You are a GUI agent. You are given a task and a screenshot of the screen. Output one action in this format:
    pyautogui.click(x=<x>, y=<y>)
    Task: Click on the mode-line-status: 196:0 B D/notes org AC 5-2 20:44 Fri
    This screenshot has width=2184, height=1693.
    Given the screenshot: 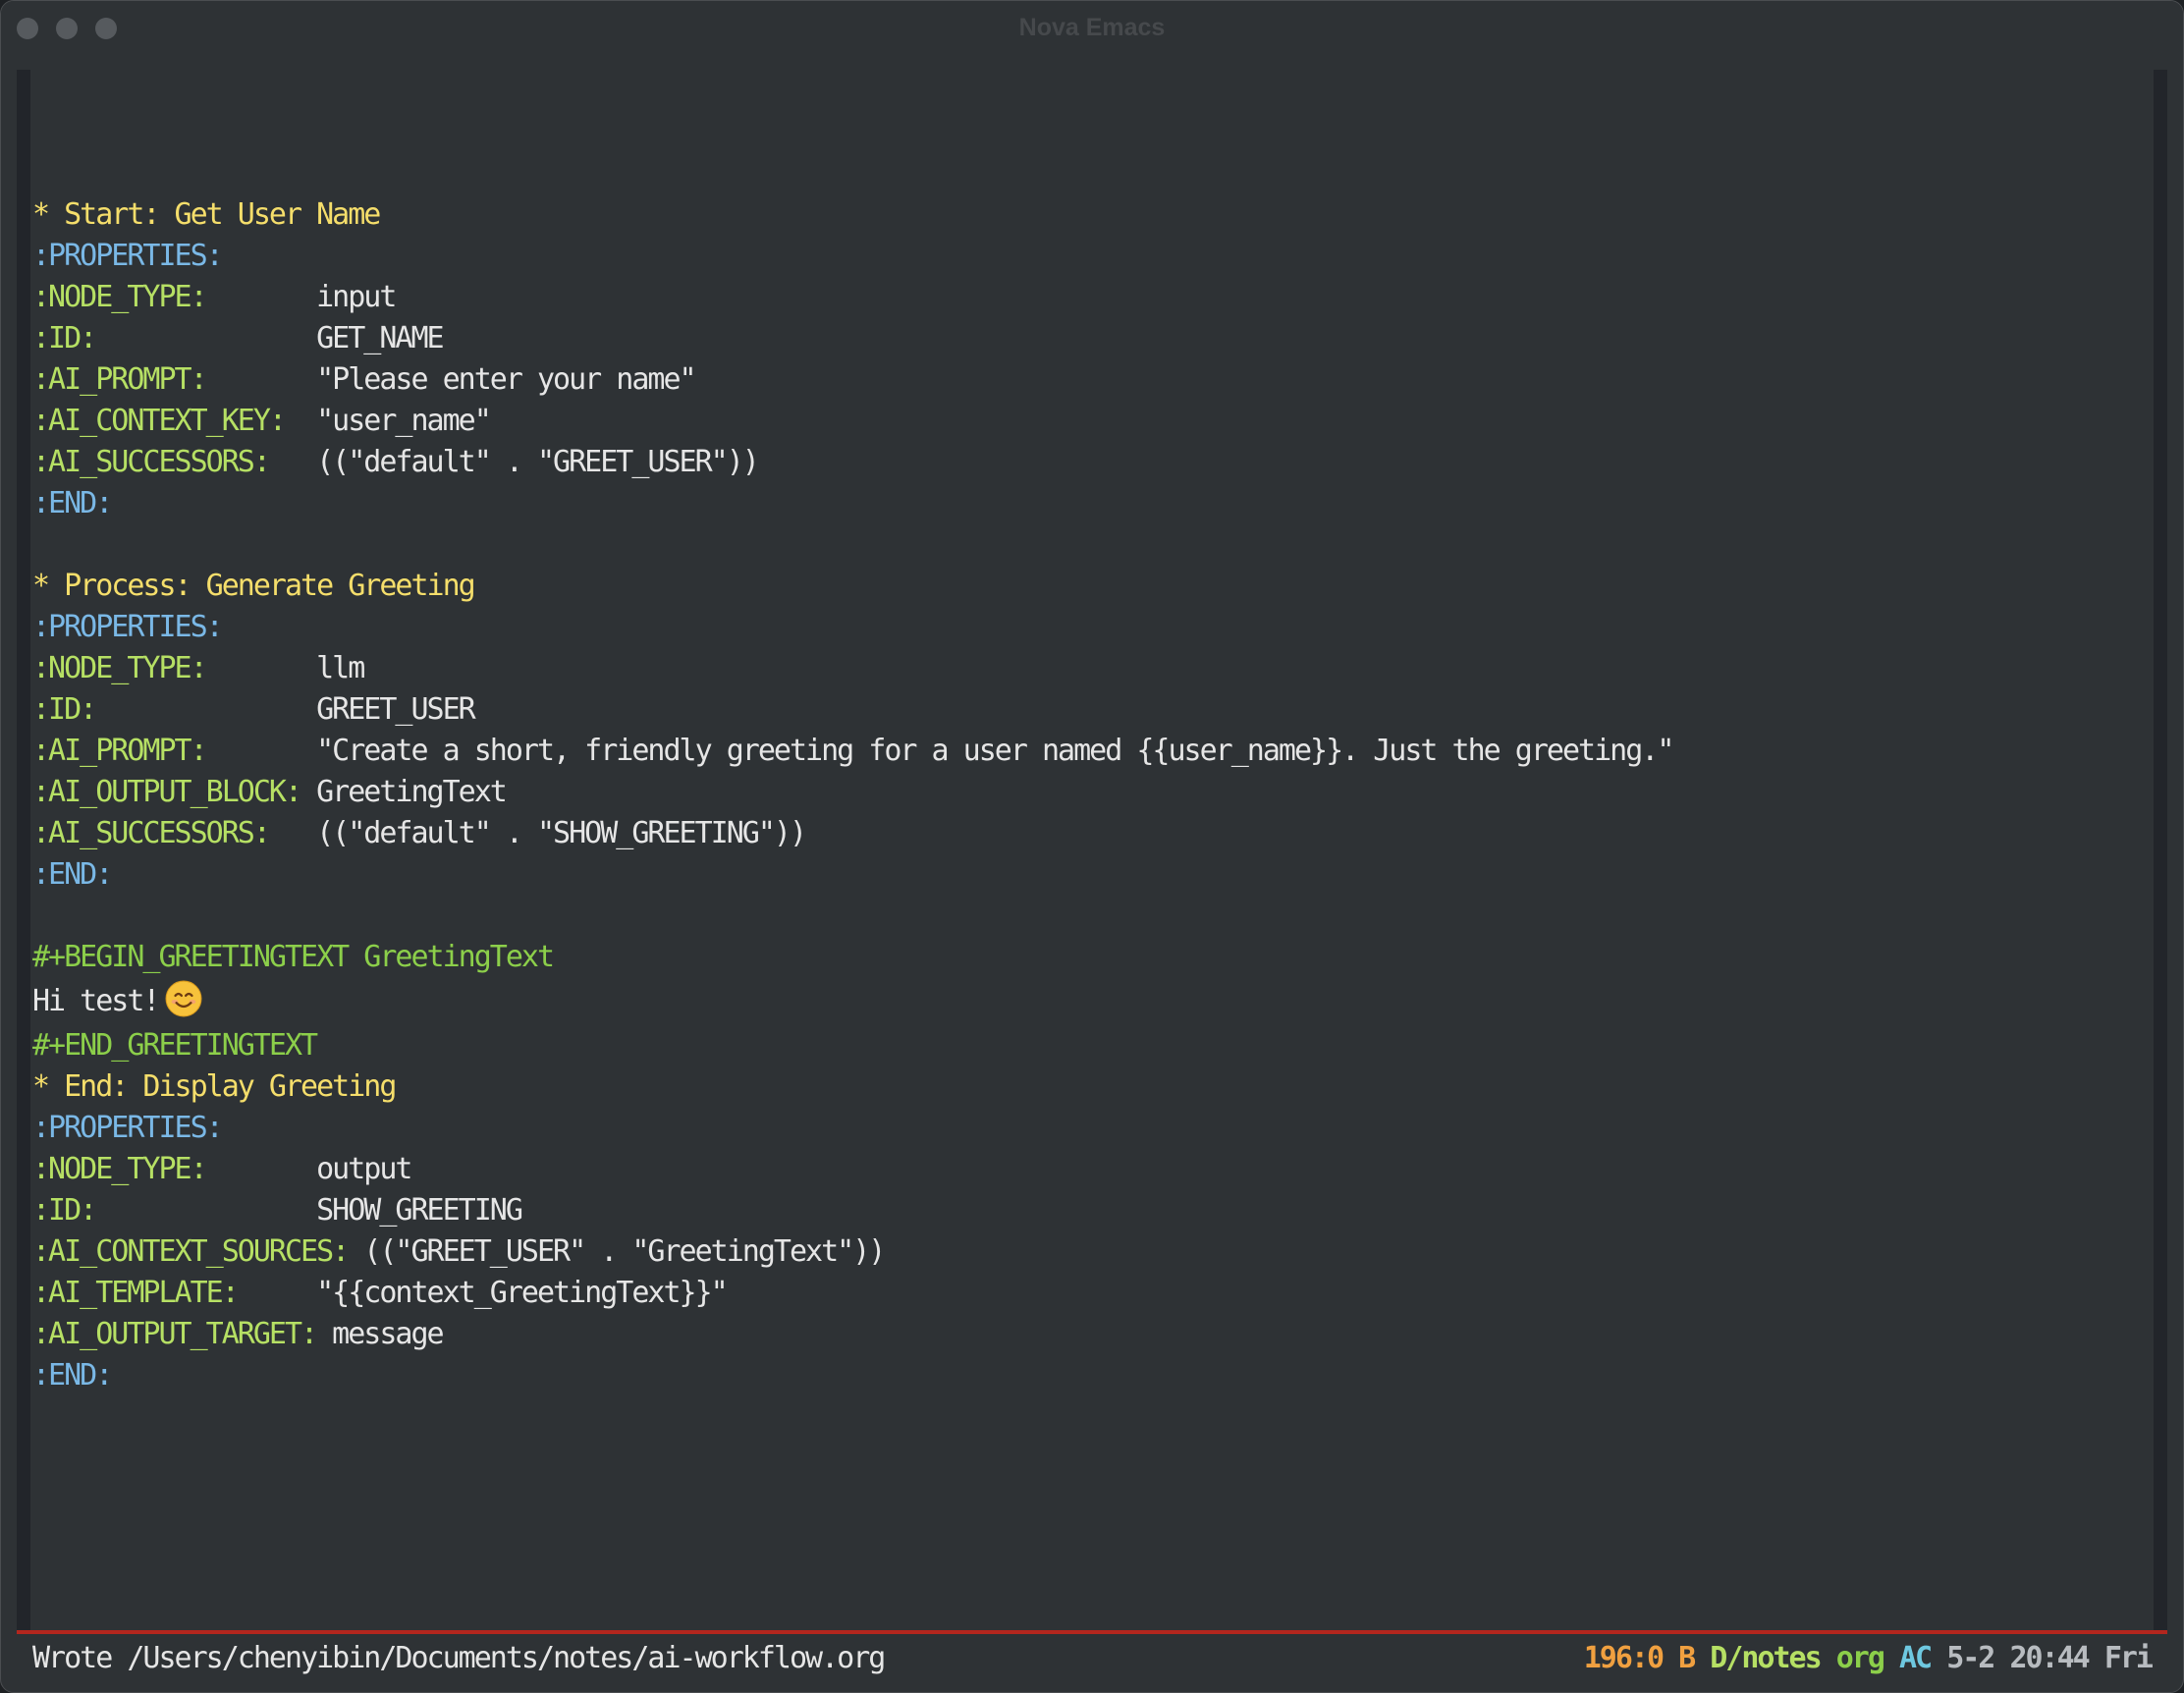 What is the action you would take?
    pyautogui.click(x=1868, y=1658)
    